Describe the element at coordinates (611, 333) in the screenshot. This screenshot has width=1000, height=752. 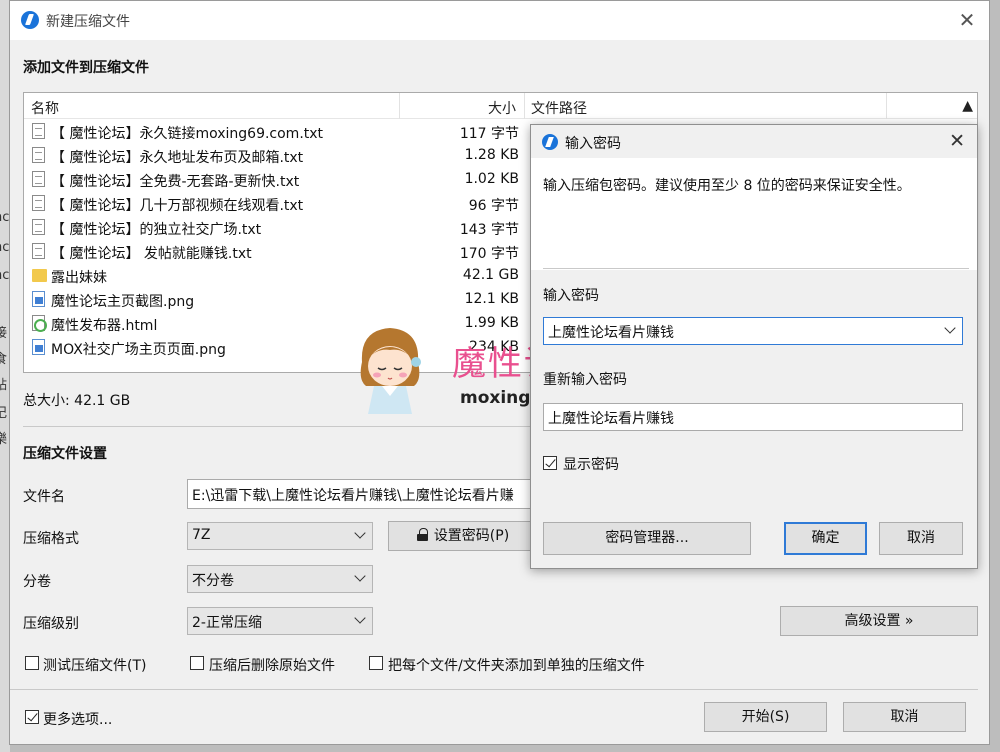
I see `password-value: 上魔性论坛看片赚钱` at that location.